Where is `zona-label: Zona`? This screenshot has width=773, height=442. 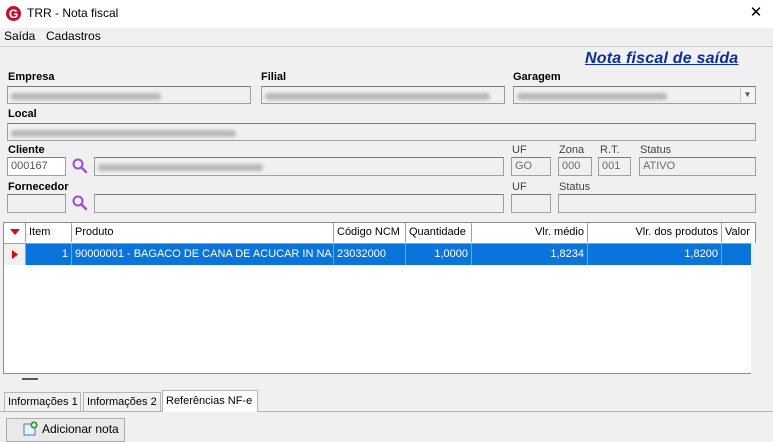
zona-label: Zona is located at coordinates (572, 150).